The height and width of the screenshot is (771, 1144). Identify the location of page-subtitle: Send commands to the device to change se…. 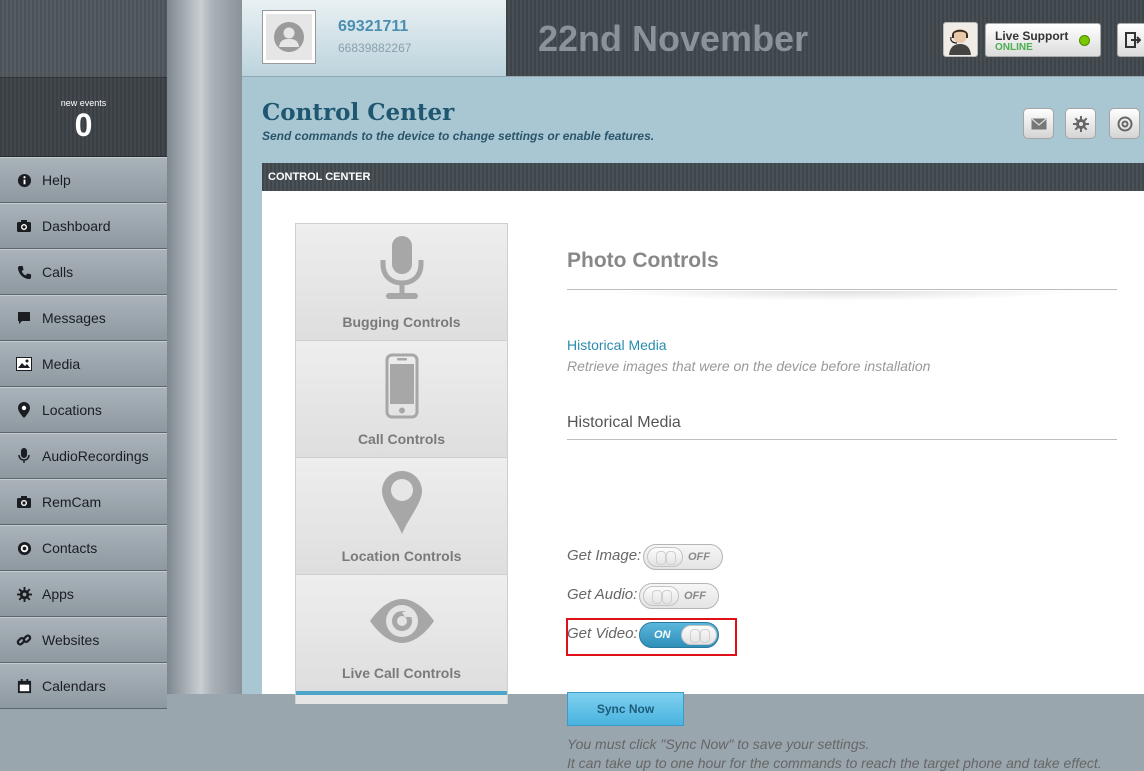
(458, 136).